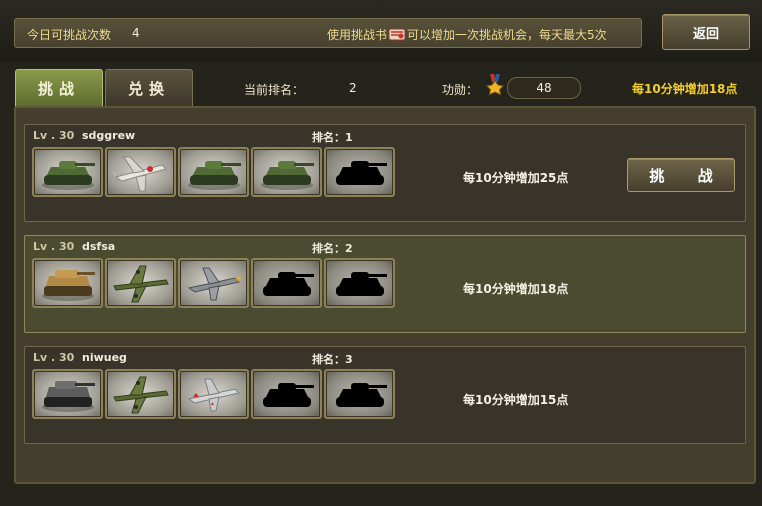 The height and width of the screenshot is (506, 762). What do you see at coordinates (332, 137) in the screenshot?
I see `opponent-rank: 排名：1` at bounding box center [332, 137].